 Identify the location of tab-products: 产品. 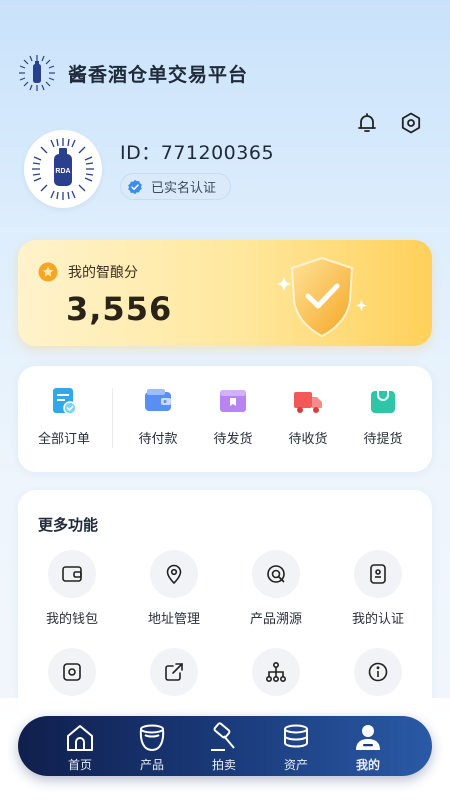
(152, 747).